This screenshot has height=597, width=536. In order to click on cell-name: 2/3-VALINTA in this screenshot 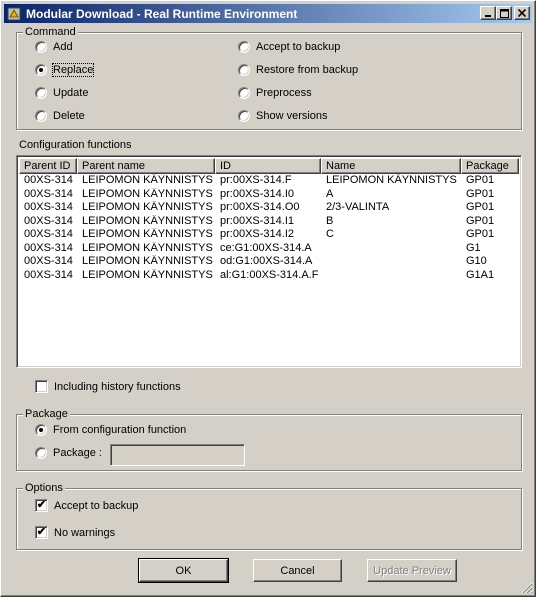, I will do `click(358, 207)`.